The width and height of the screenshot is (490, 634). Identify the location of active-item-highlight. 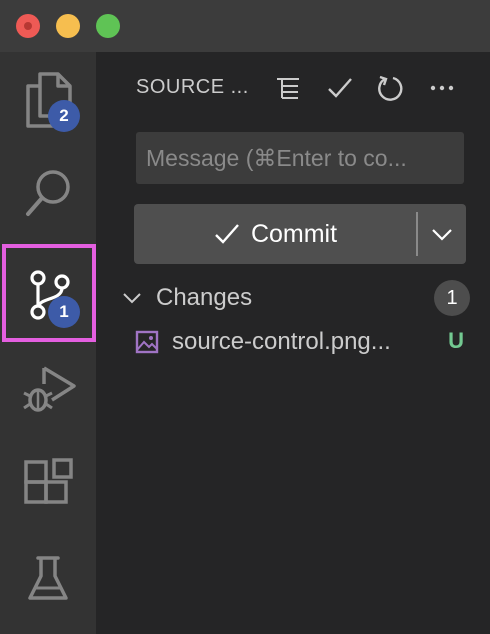
(49, 293).